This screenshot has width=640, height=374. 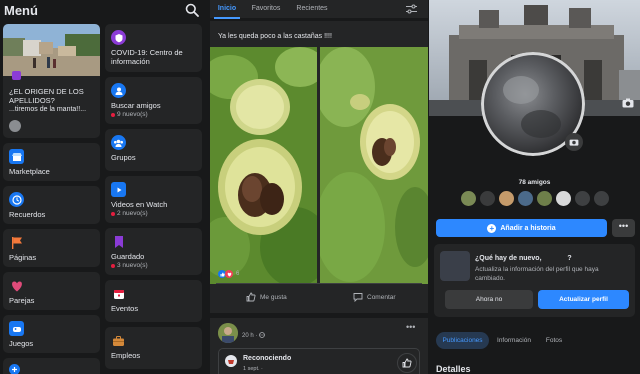 I want to click on menu-card-watch: Videos en Watch 2 nuevo(s), so click(x=153, y=199).